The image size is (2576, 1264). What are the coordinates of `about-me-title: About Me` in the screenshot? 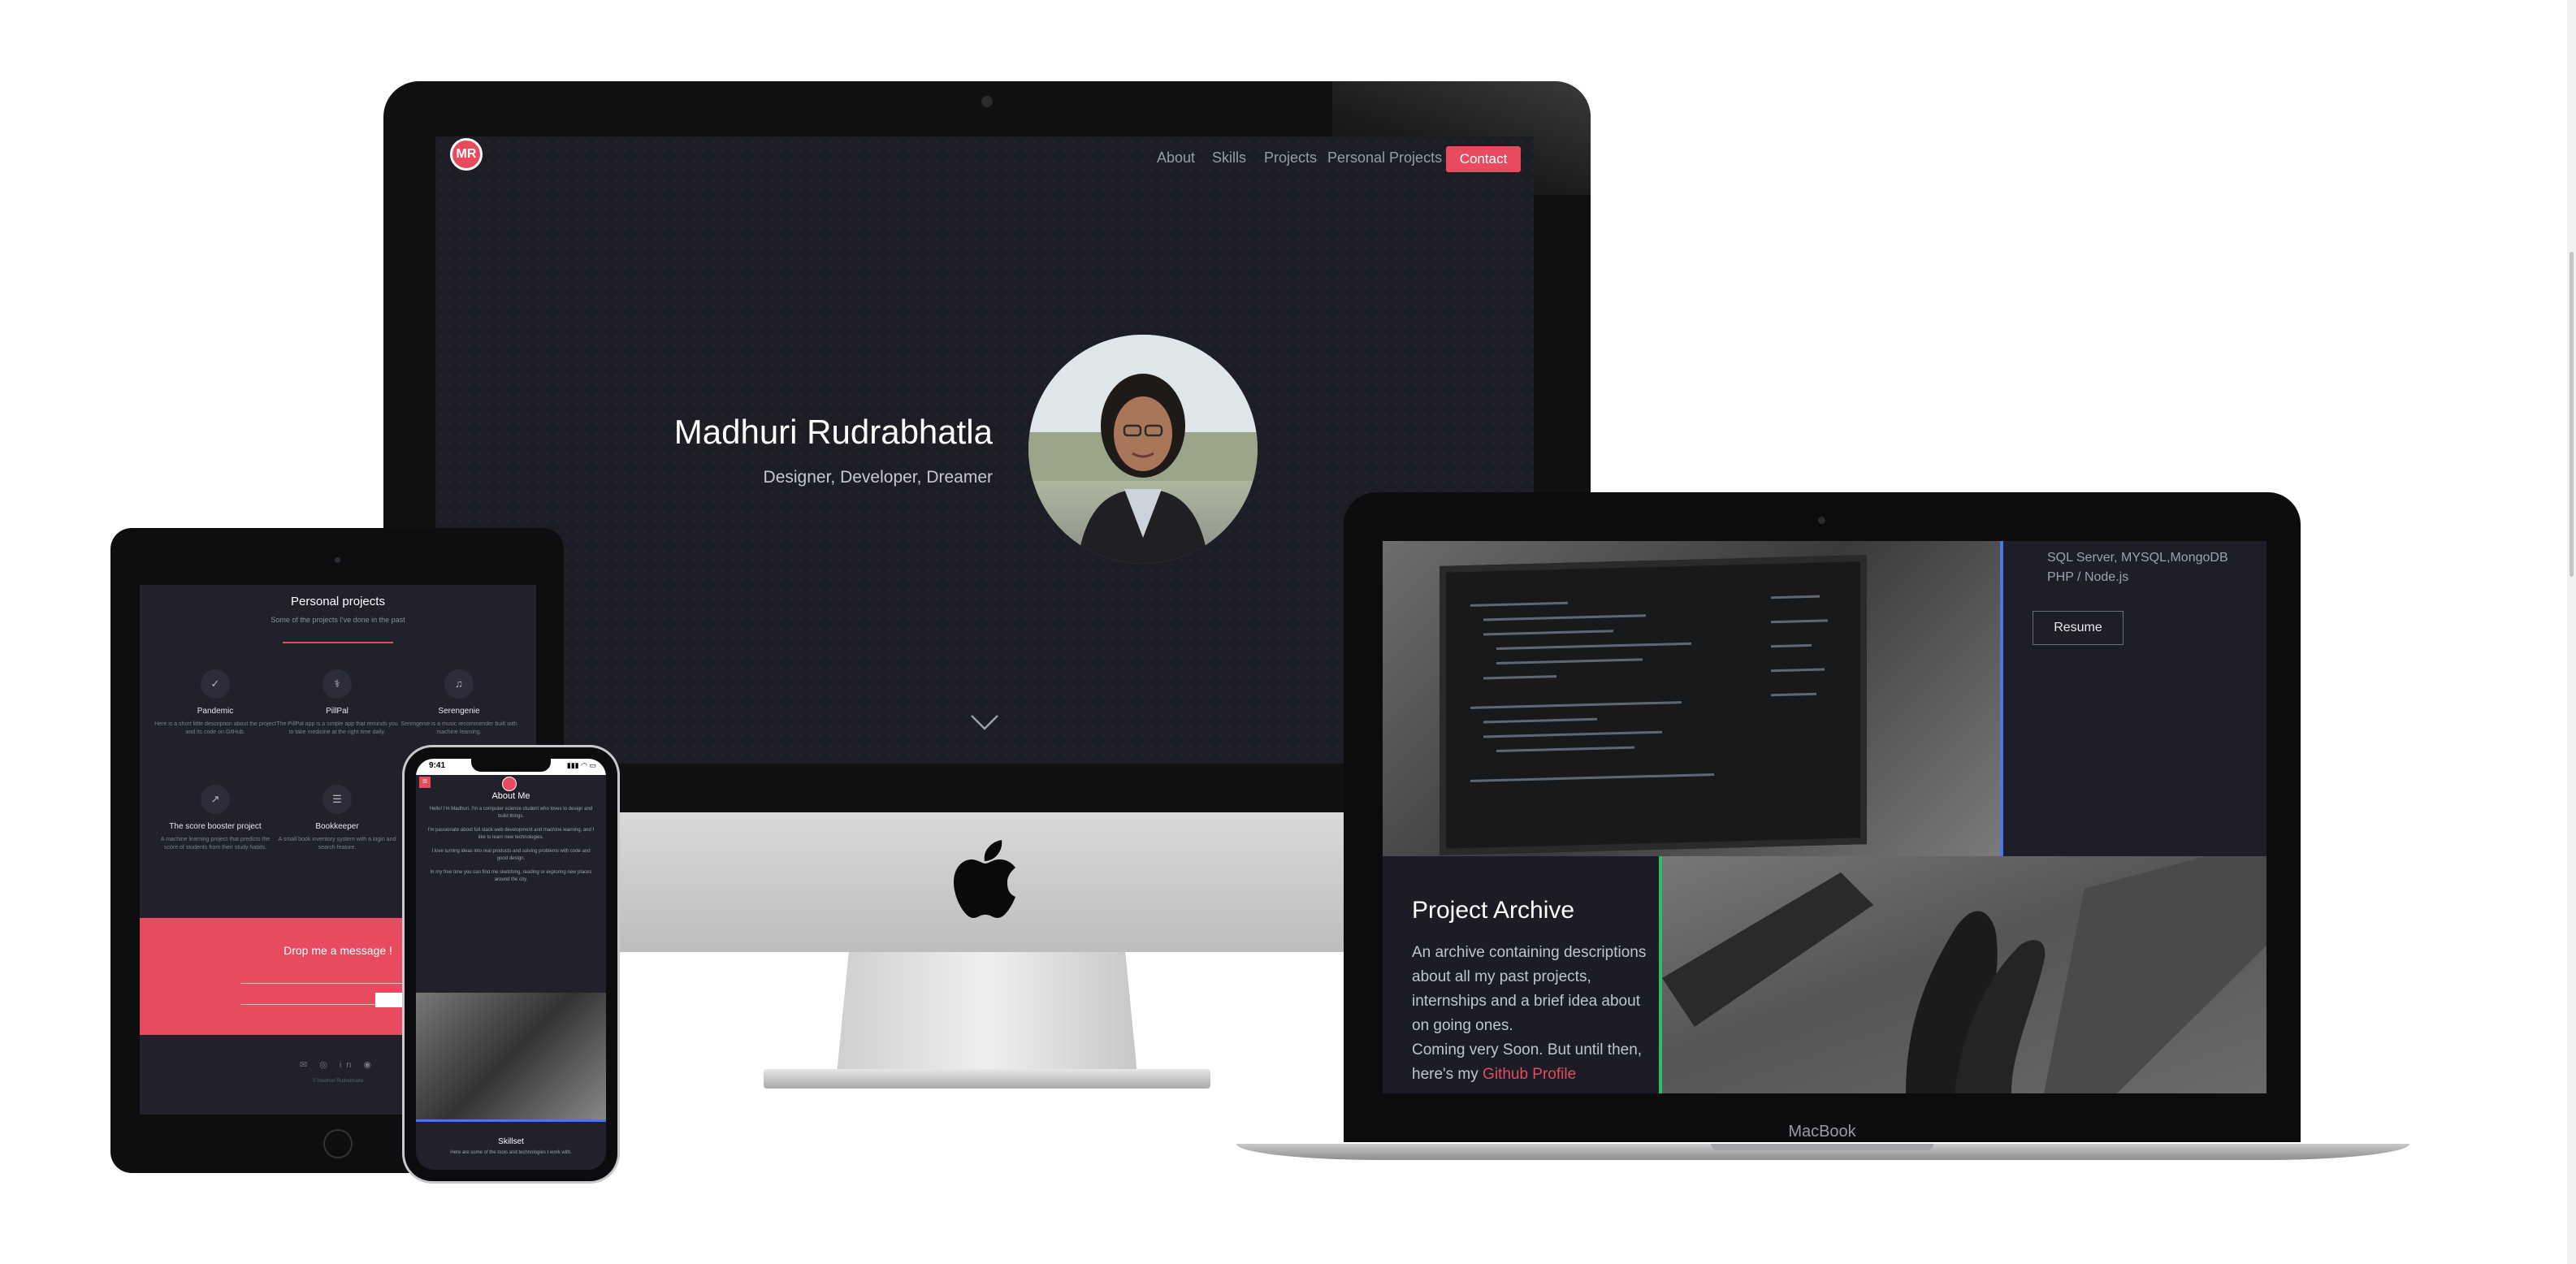 It's located at (510, 796).